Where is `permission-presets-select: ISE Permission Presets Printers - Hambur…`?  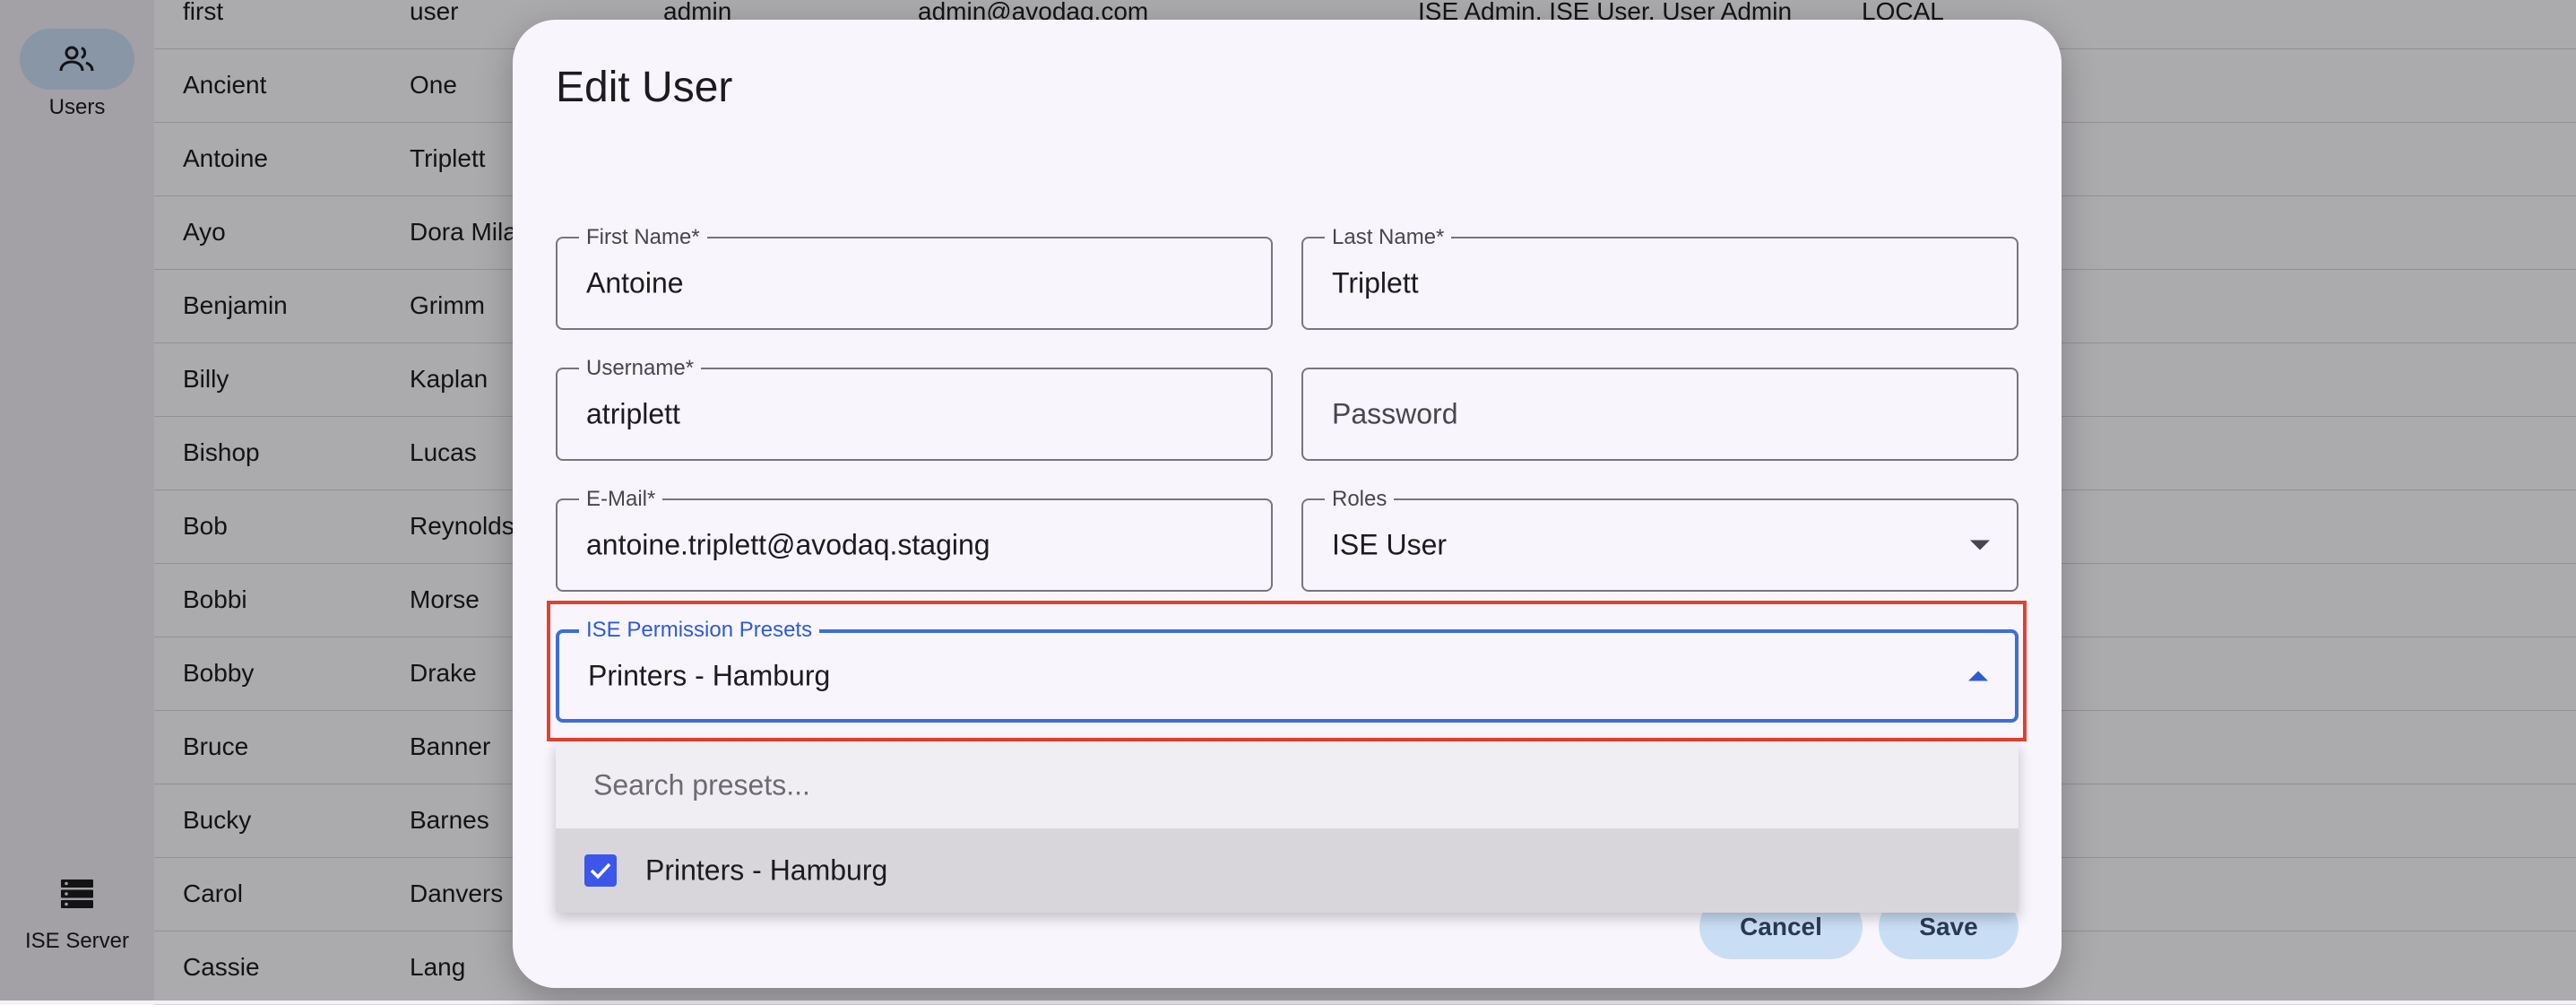
permission-presets-select: ISE Permission Presets Printers - Hambur… is located at coordinates (1287, 671).